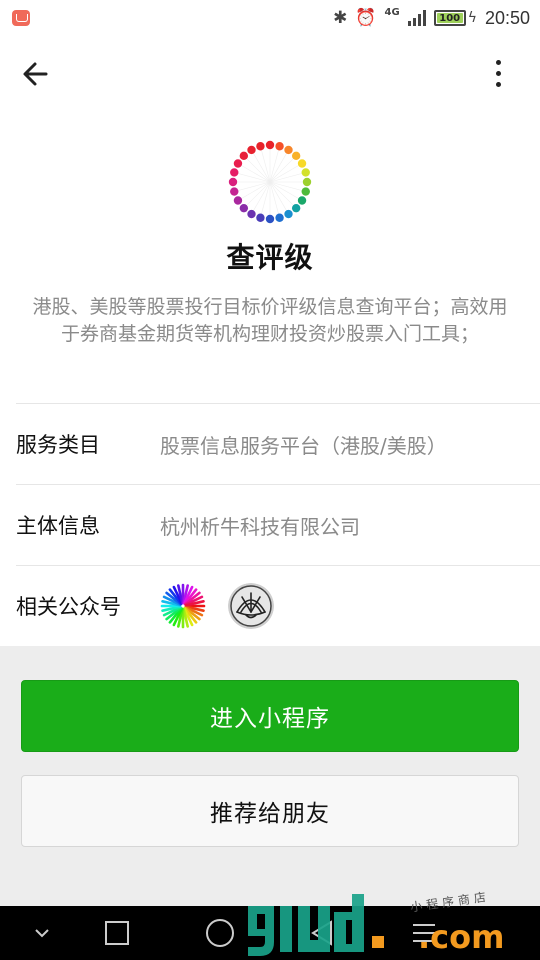 This screenshot has height=960, width=540. I want to click on enter-mini-program-button: 进入小程序, so click(270, 716).